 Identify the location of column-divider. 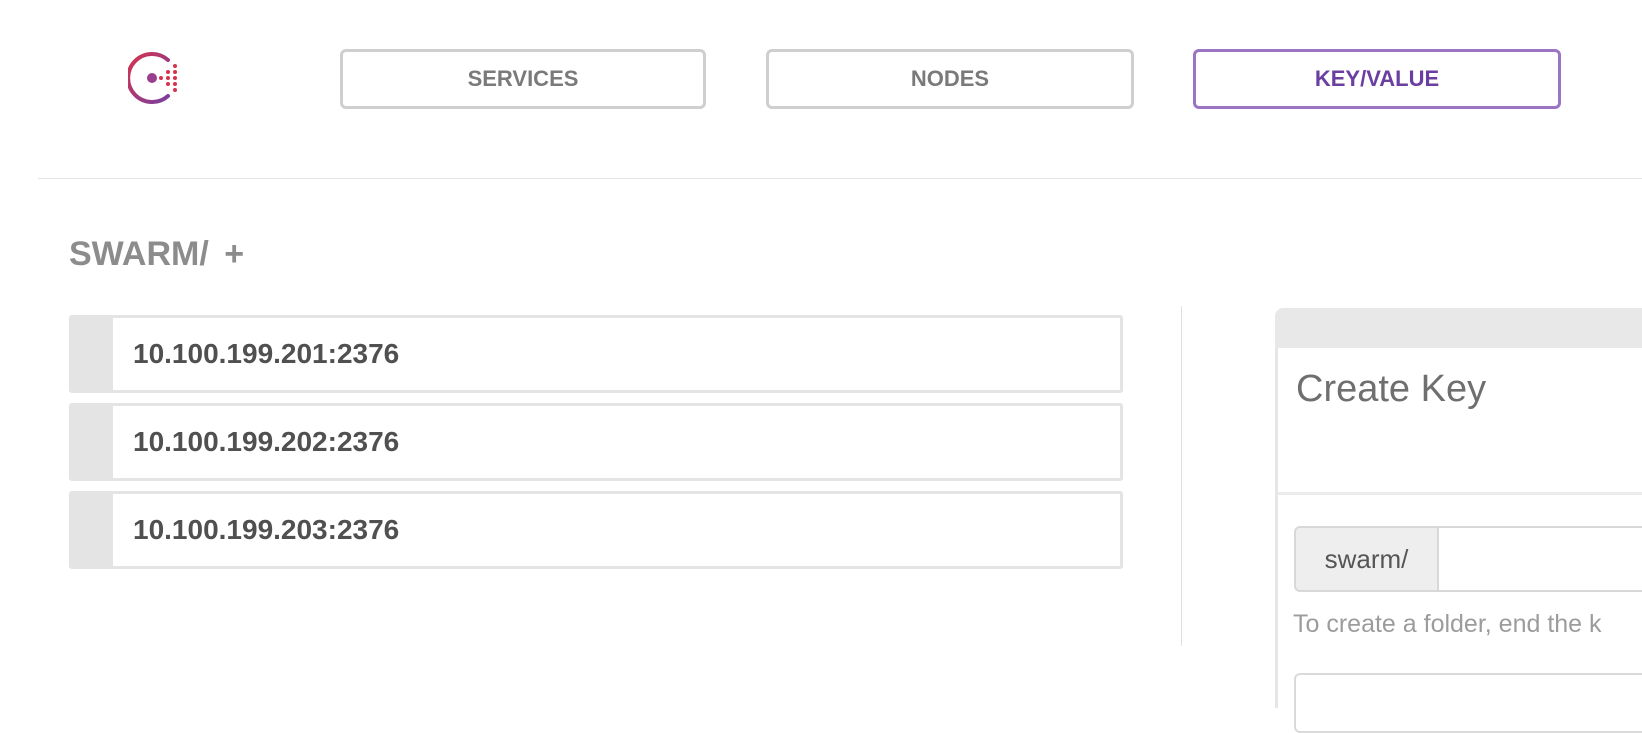
(1181, 476).